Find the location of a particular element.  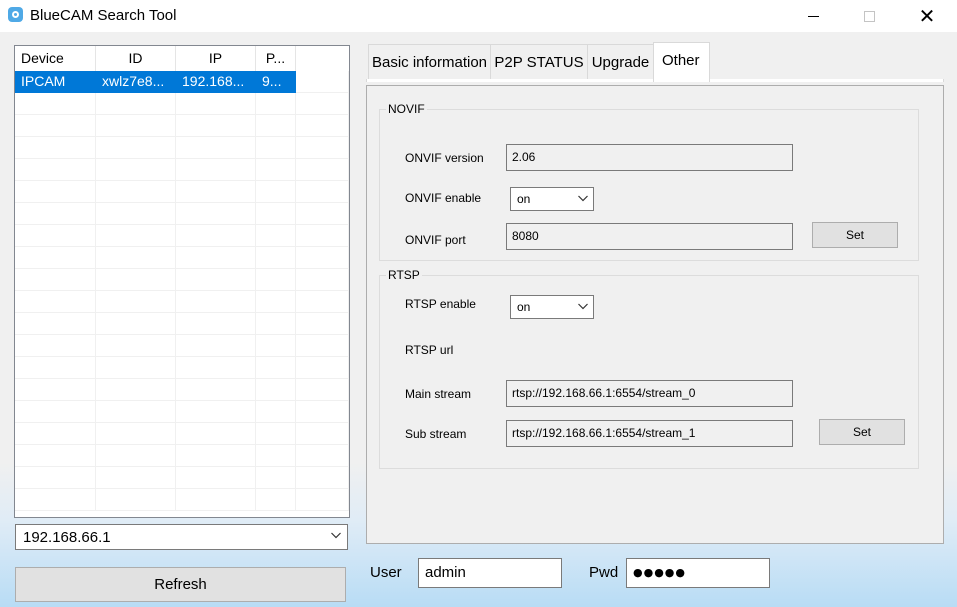

window-title: BlueCAM Search Tool is located at coordinates (103, 15).